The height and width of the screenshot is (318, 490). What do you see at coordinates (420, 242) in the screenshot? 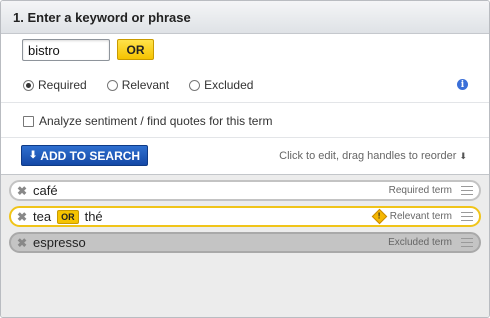
I see `term-status: Excluded term` at bounding box center [420, 242].